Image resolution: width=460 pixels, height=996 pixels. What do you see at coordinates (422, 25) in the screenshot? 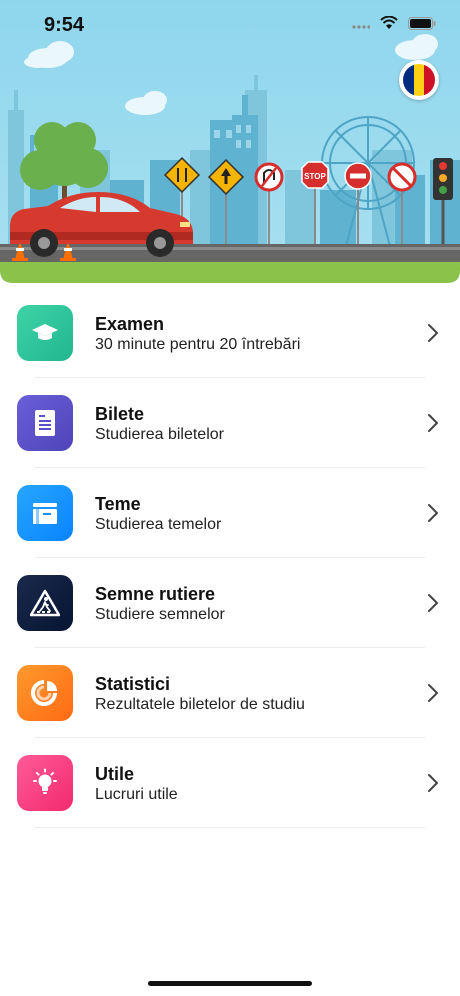
I see `battery-icon` at bounding box center [422, 25].